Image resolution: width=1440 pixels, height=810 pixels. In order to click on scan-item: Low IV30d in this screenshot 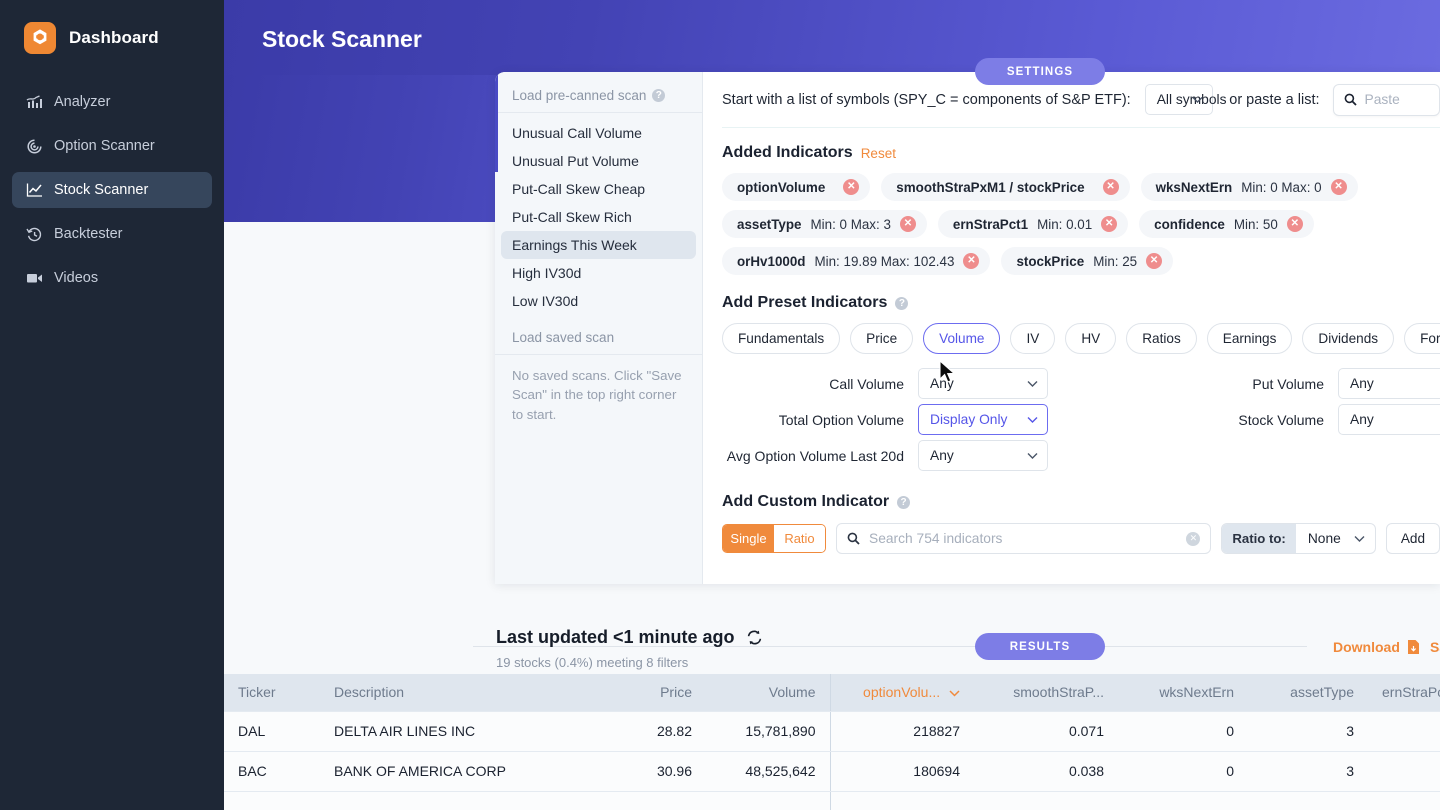, I will do `click(598, 301)`.